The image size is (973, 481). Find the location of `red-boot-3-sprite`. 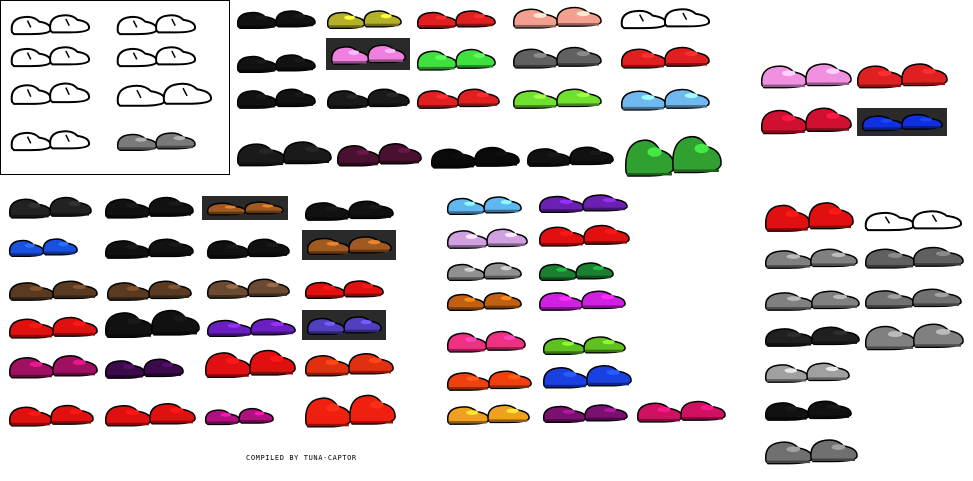

red-boot-3-sprite is located at coordinates (809, 217).